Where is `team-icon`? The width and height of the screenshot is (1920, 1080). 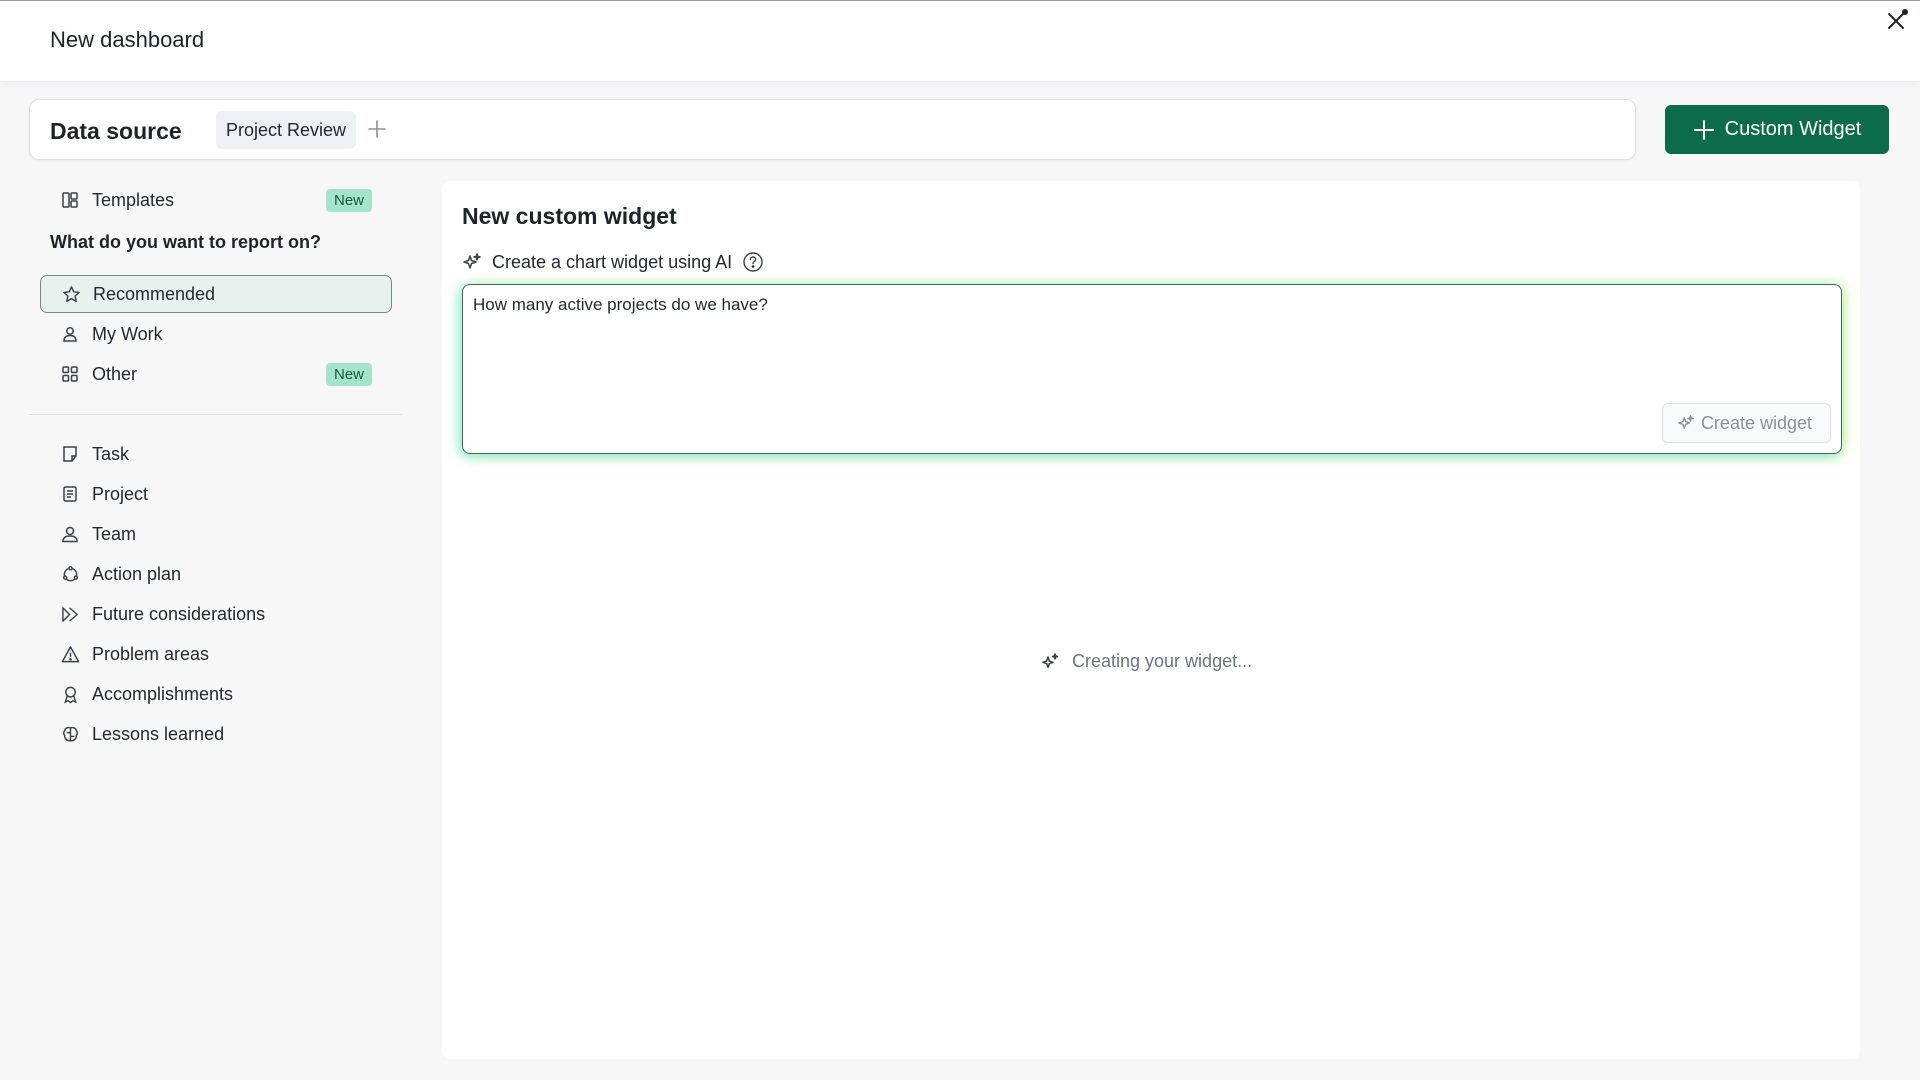 team-icon is located at coordinates (70, 534).